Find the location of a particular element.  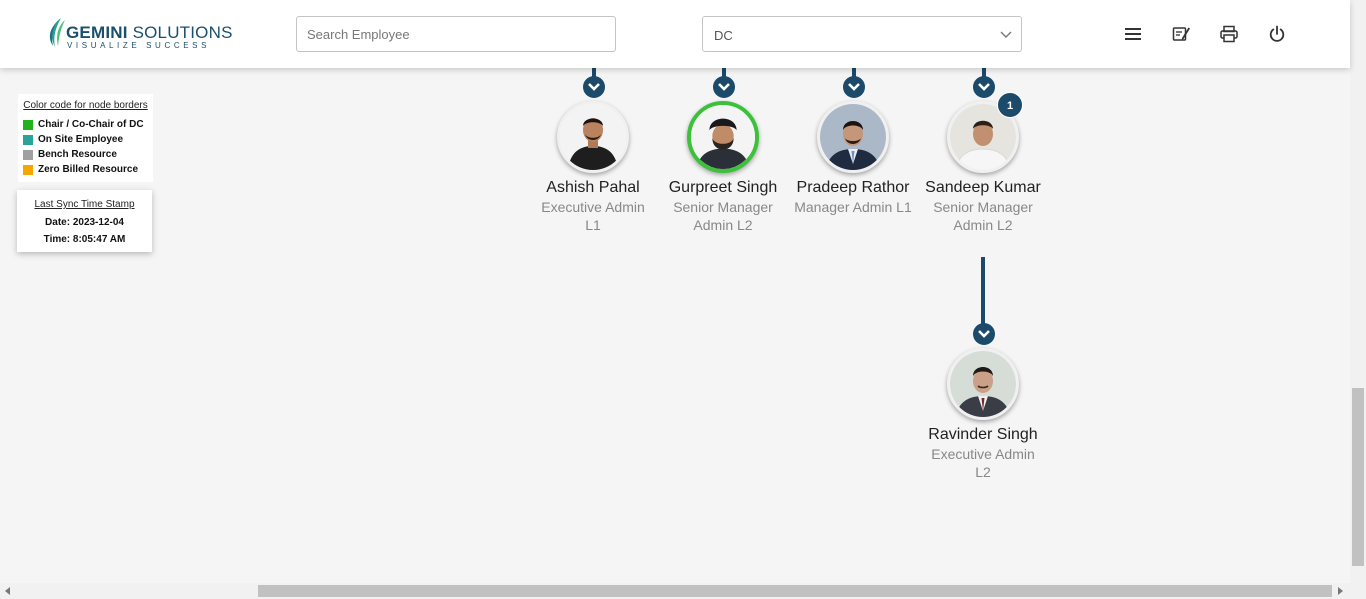

horizontal-scrollbar-thumb is located at coordinates (795, 591).